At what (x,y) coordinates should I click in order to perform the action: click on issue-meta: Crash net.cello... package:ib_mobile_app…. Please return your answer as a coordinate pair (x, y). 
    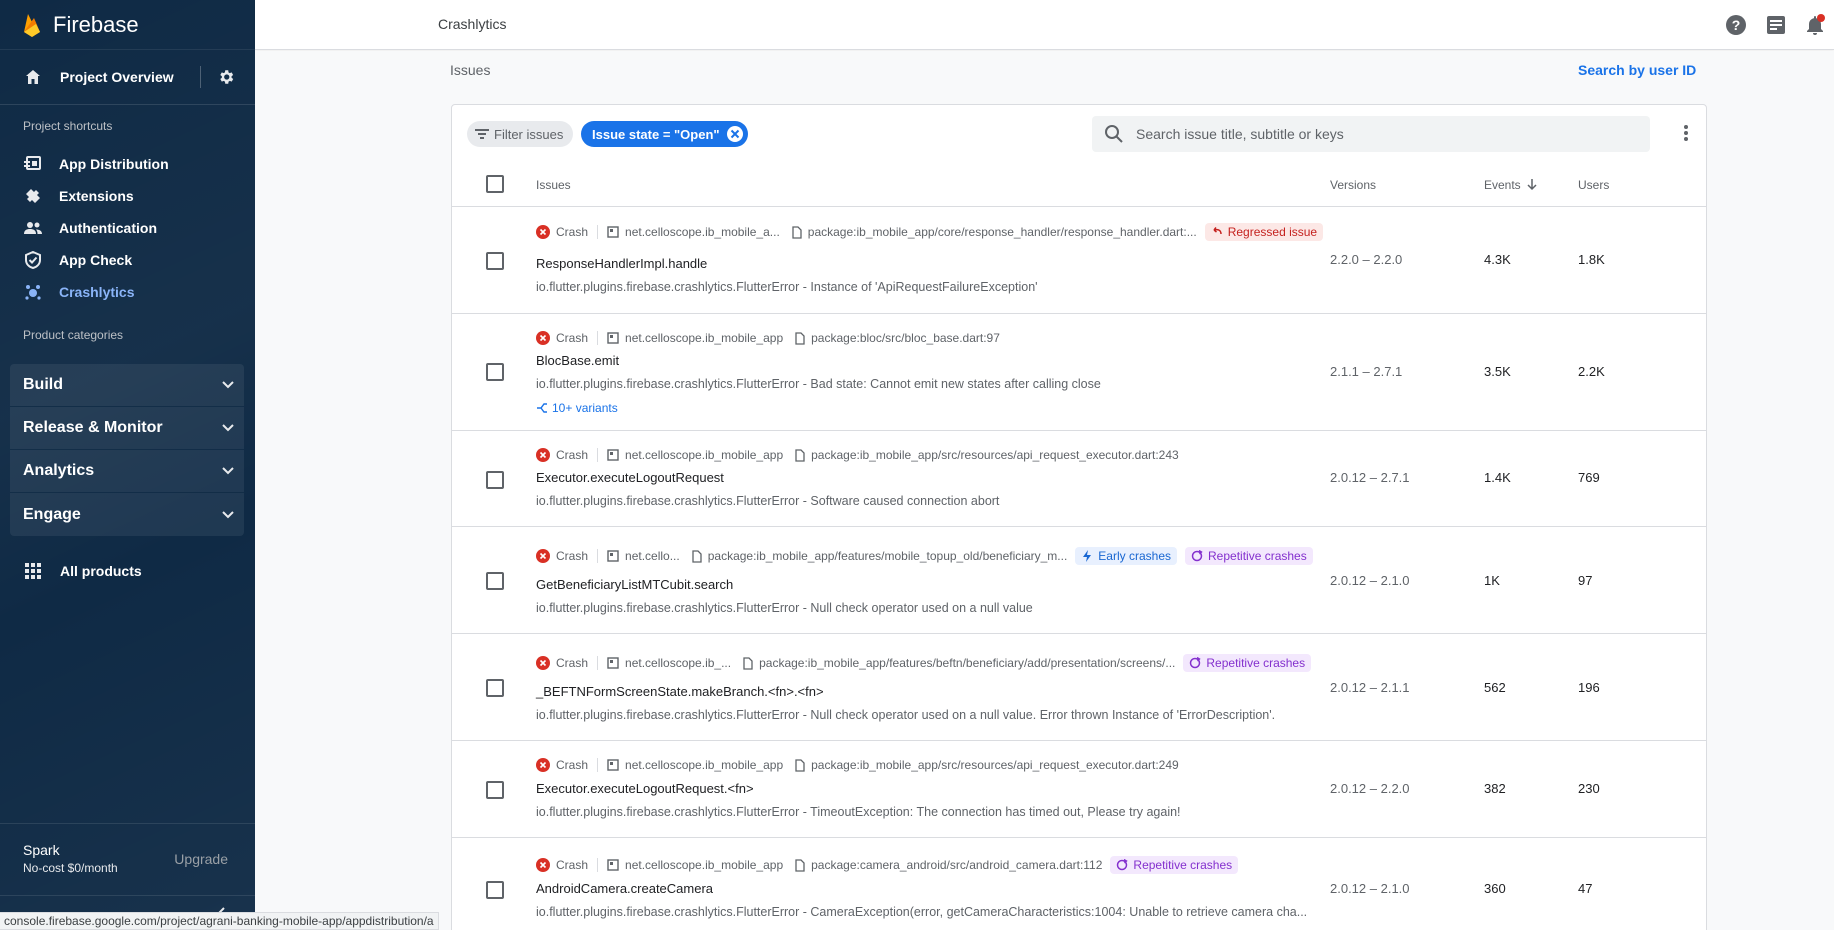
    Looking at the image, I should click on (924, 556).